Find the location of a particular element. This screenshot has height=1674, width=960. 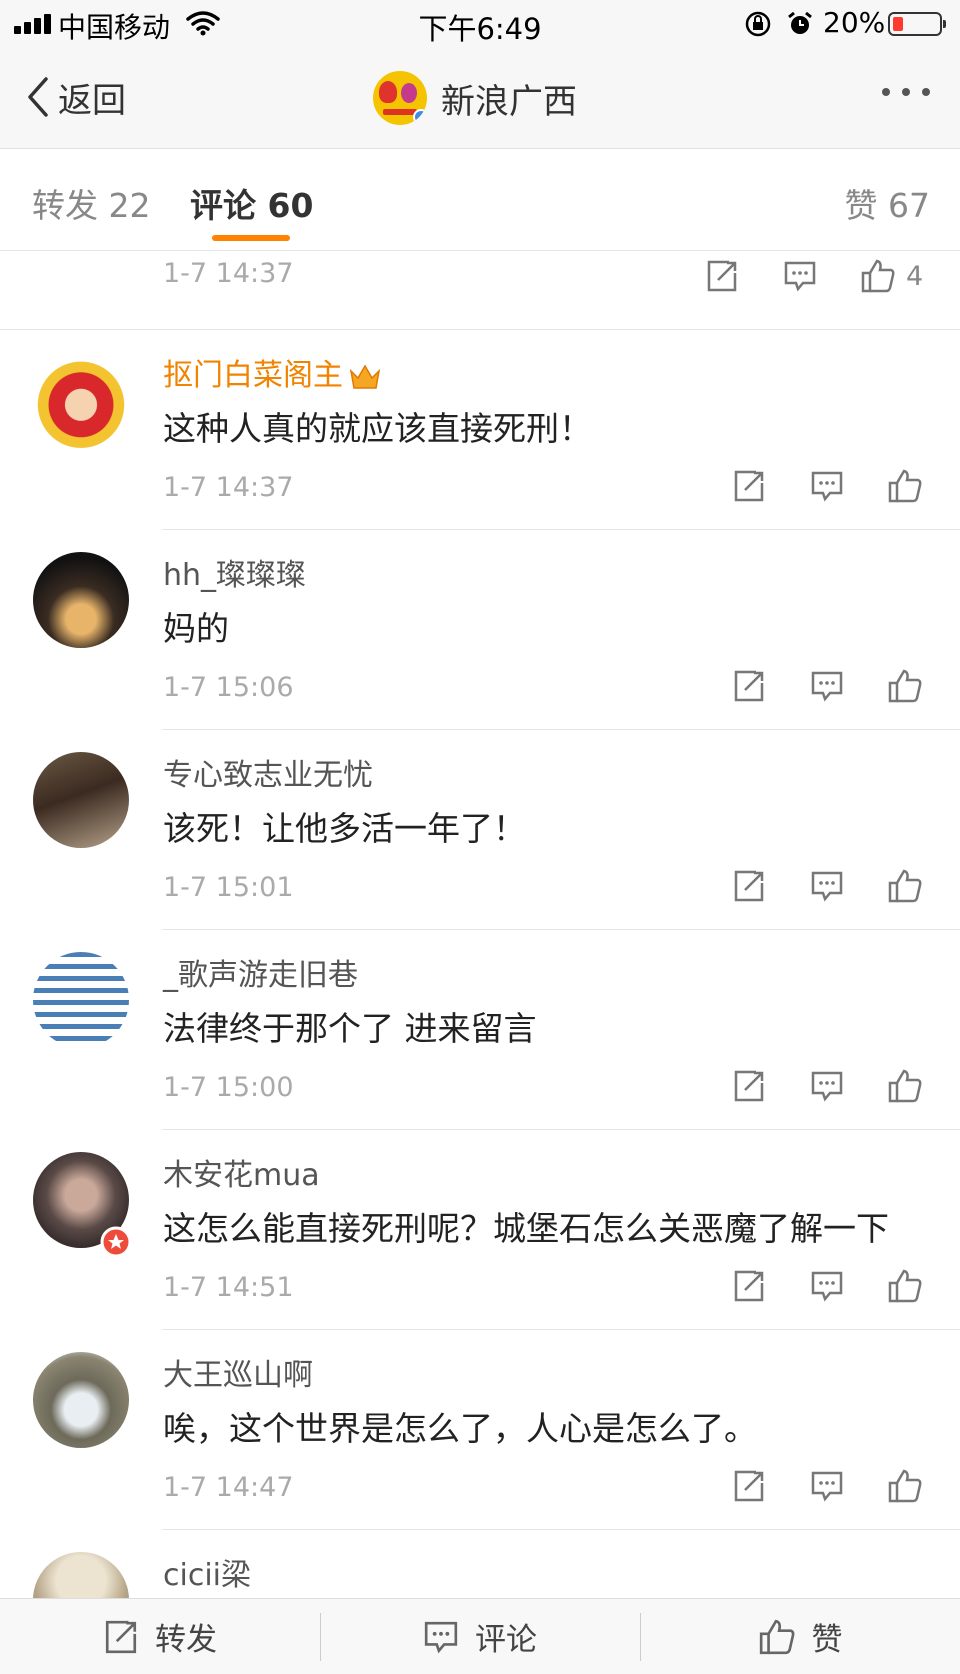

alarm-icon is located at coordinates (800, 22).